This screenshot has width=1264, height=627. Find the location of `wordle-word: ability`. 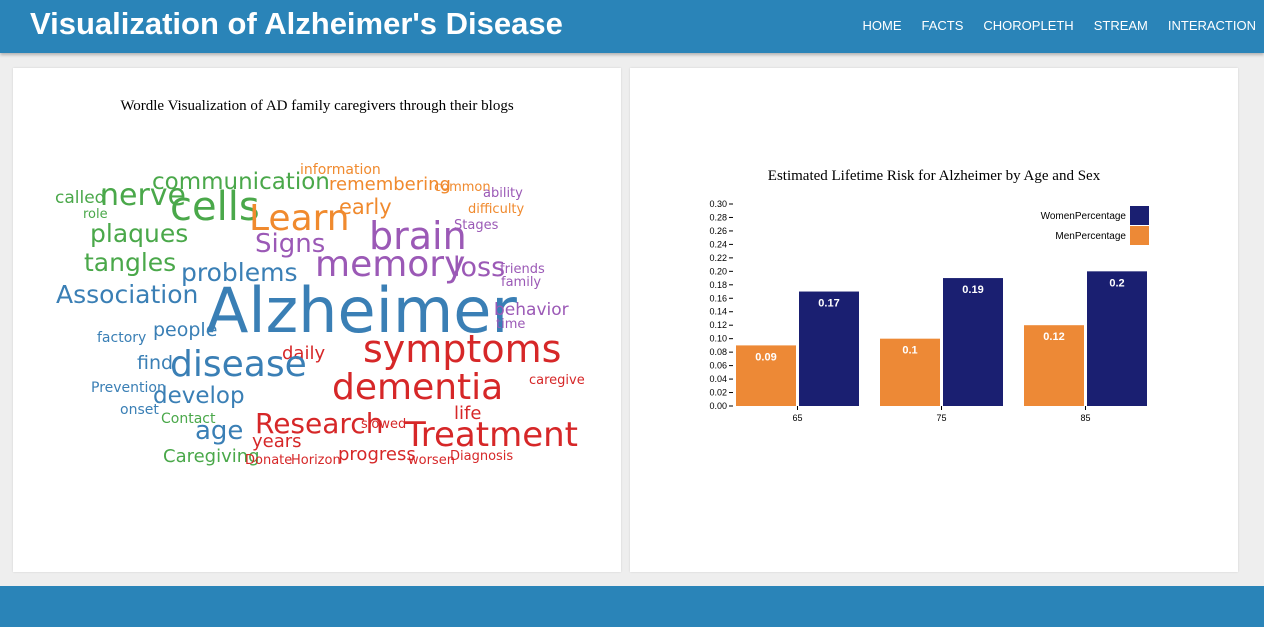

wordle-word: ability is located at coordinates (503, 193).